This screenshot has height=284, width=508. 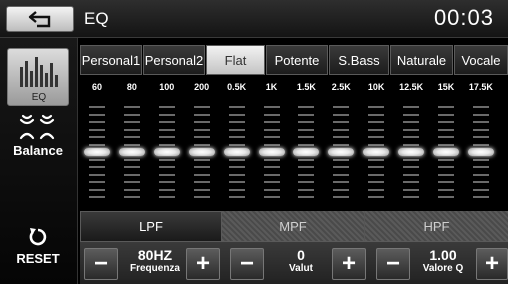 I want to click on eq-mode-button: EQ, so click(x=38, y=77).